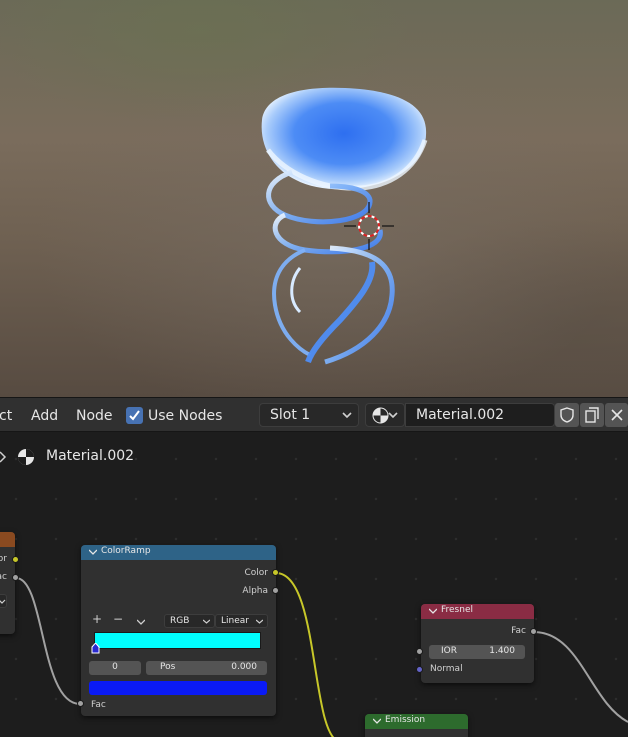 Image resolution: width=628 pixels, height=737 pixels. Describe the element at coordinates (449, 651) in the screenshot. I see `ior-label: IOR` at that location.